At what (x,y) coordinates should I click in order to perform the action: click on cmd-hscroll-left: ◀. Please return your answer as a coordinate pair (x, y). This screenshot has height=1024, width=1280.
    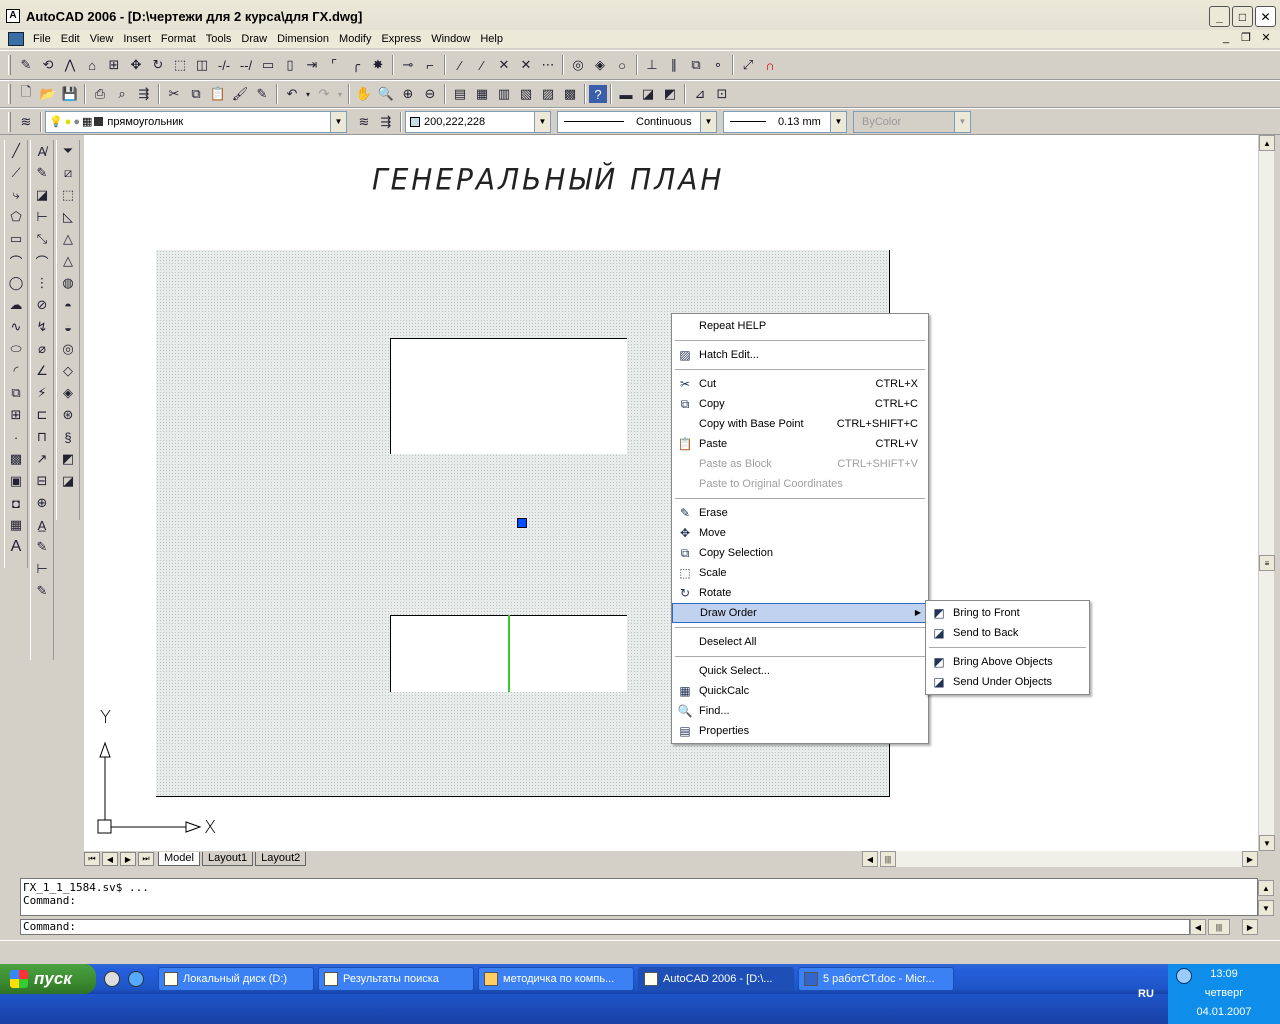
    Looking at the image, I should click on (1198, 927).